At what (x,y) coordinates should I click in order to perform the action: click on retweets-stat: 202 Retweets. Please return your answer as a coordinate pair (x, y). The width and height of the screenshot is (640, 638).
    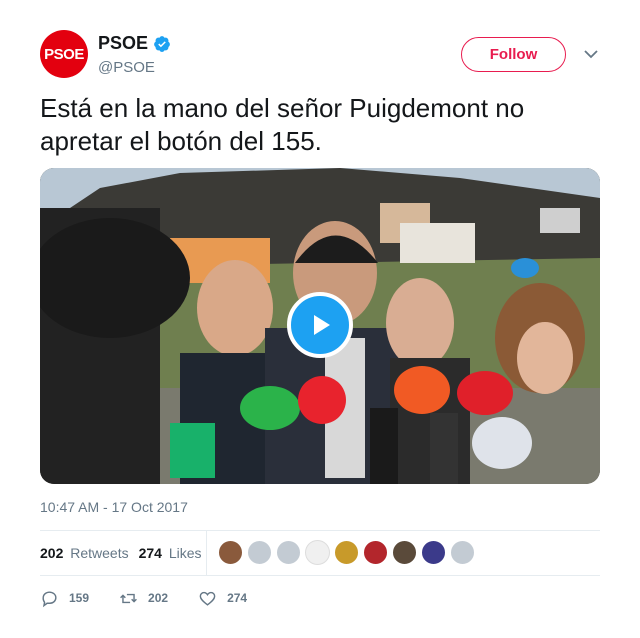
    Looking at the image, I should click on (84, 553).